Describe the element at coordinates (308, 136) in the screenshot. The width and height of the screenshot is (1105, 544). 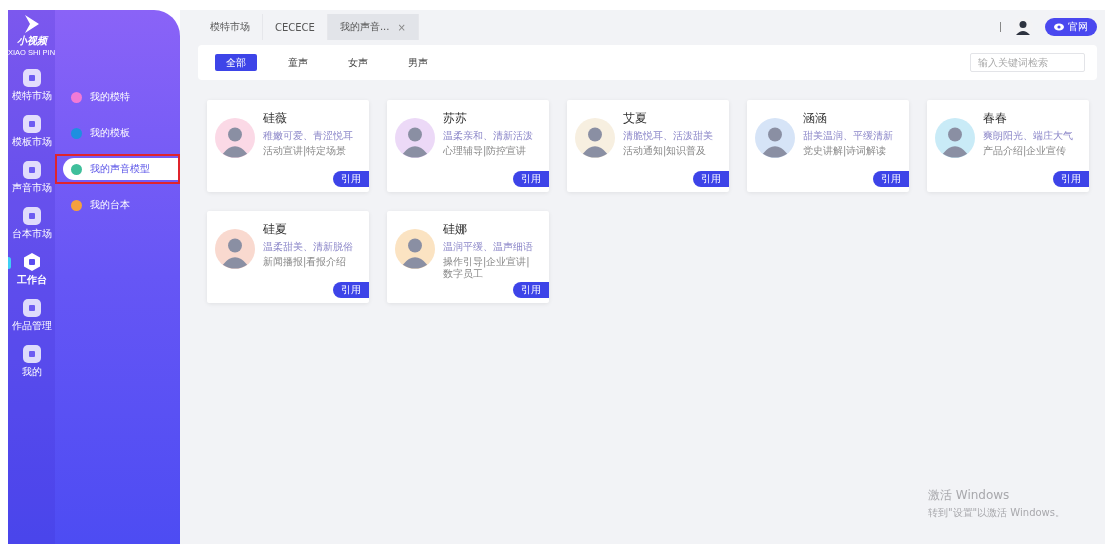
I see `voice-traits: 稚嫩可爱、青涩悦耳` at that location.